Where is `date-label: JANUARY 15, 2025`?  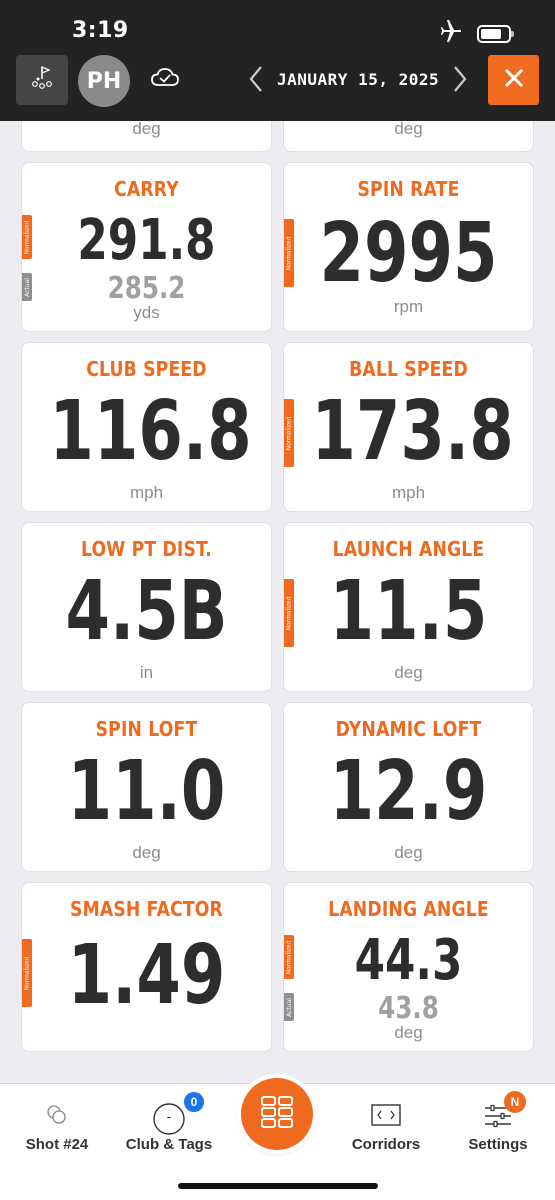
date-label: JANUARY 15, 2025 is located at coordinates (358, 79).